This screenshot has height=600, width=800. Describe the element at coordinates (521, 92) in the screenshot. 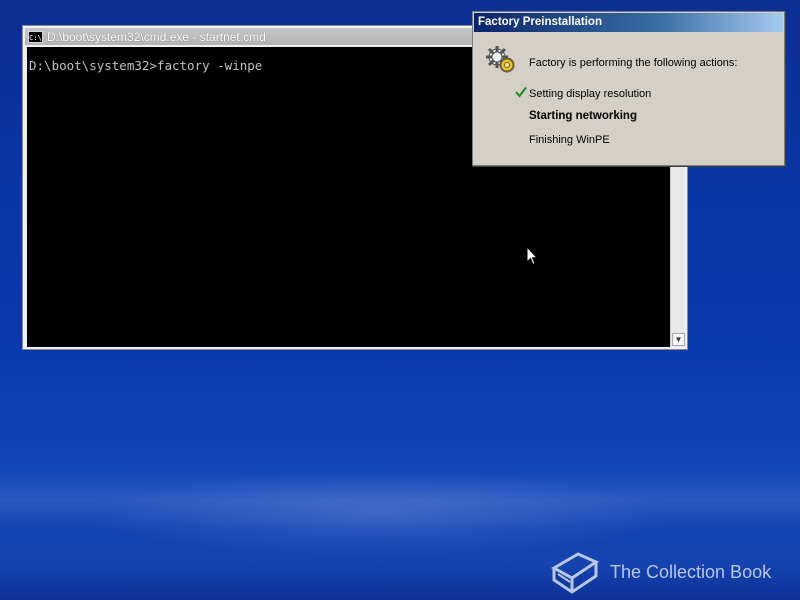

I see `check-icon` at that location.